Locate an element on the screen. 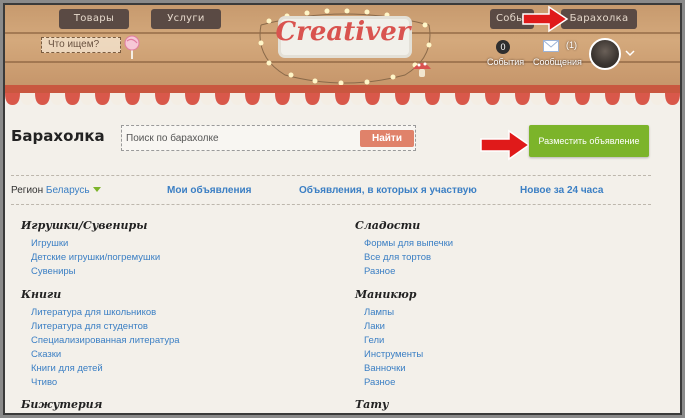  messages-link: Сообщения is located at coordinates (557, 62).